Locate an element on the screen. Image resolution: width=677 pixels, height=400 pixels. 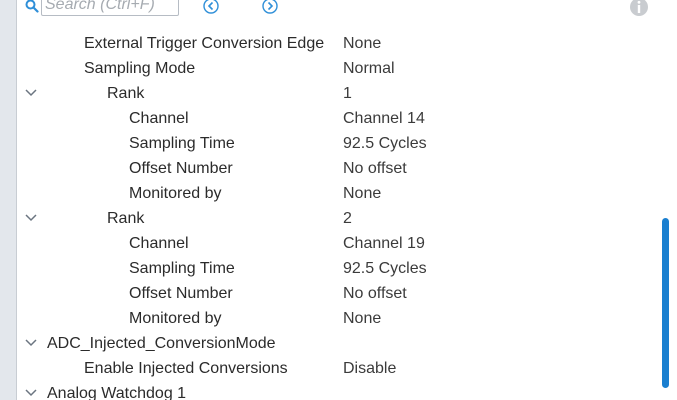
search-previous-icon is located at coordinates (211, 7).